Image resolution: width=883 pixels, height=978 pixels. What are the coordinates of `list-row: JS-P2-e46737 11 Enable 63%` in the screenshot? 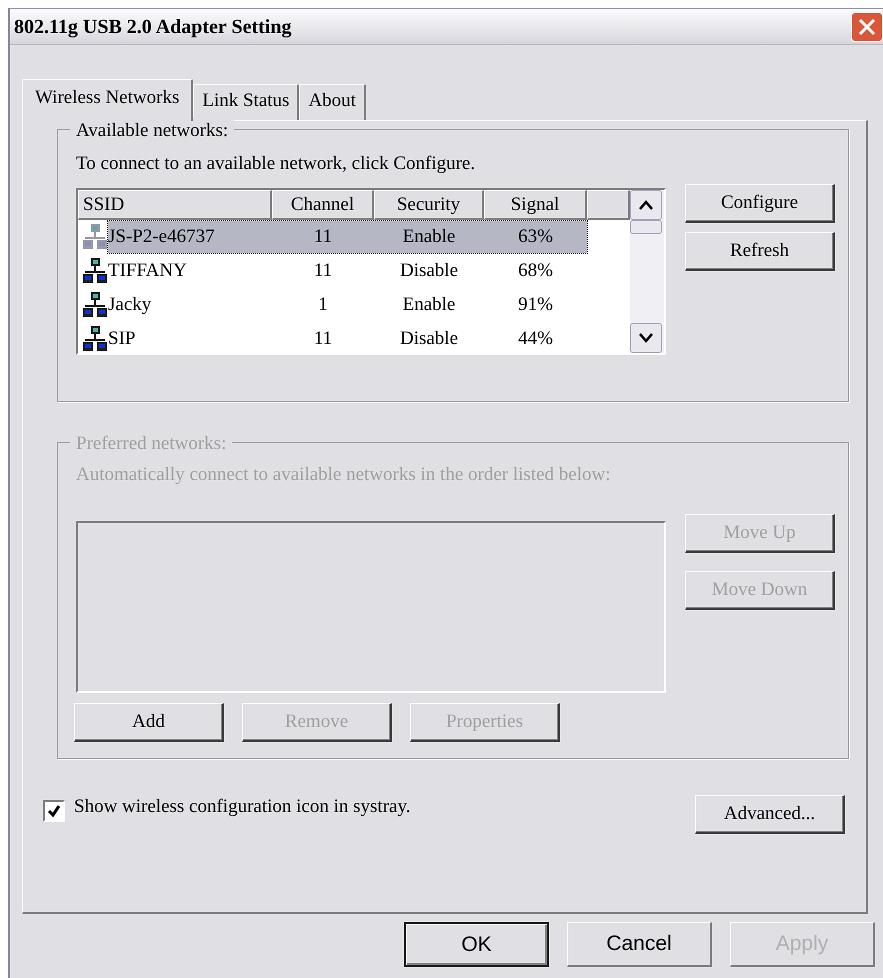 It's located at (347, 237).